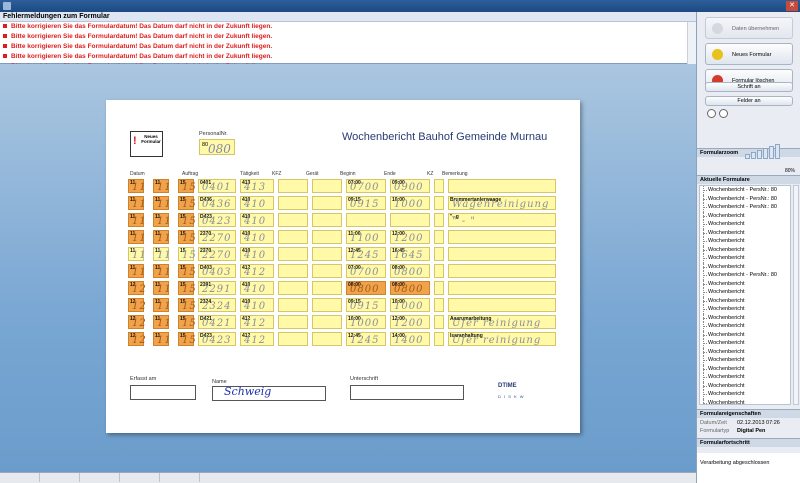  I want to click on personal-number-field: 80 080, so click(217, 147).